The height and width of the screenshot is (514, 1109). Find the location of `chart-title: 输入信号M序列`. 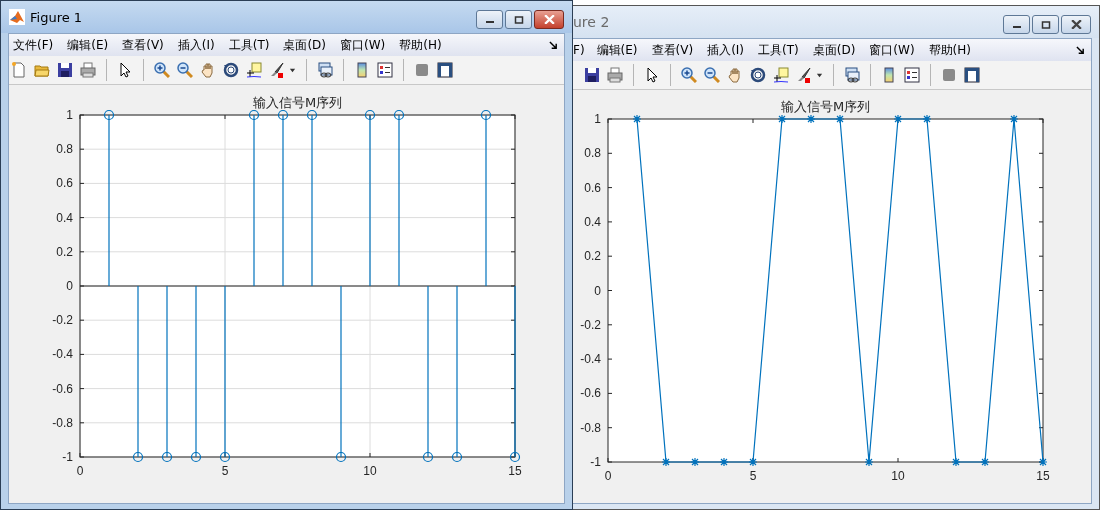

chart-title: 输入信号M序列 is located at coordinates (825, 106).